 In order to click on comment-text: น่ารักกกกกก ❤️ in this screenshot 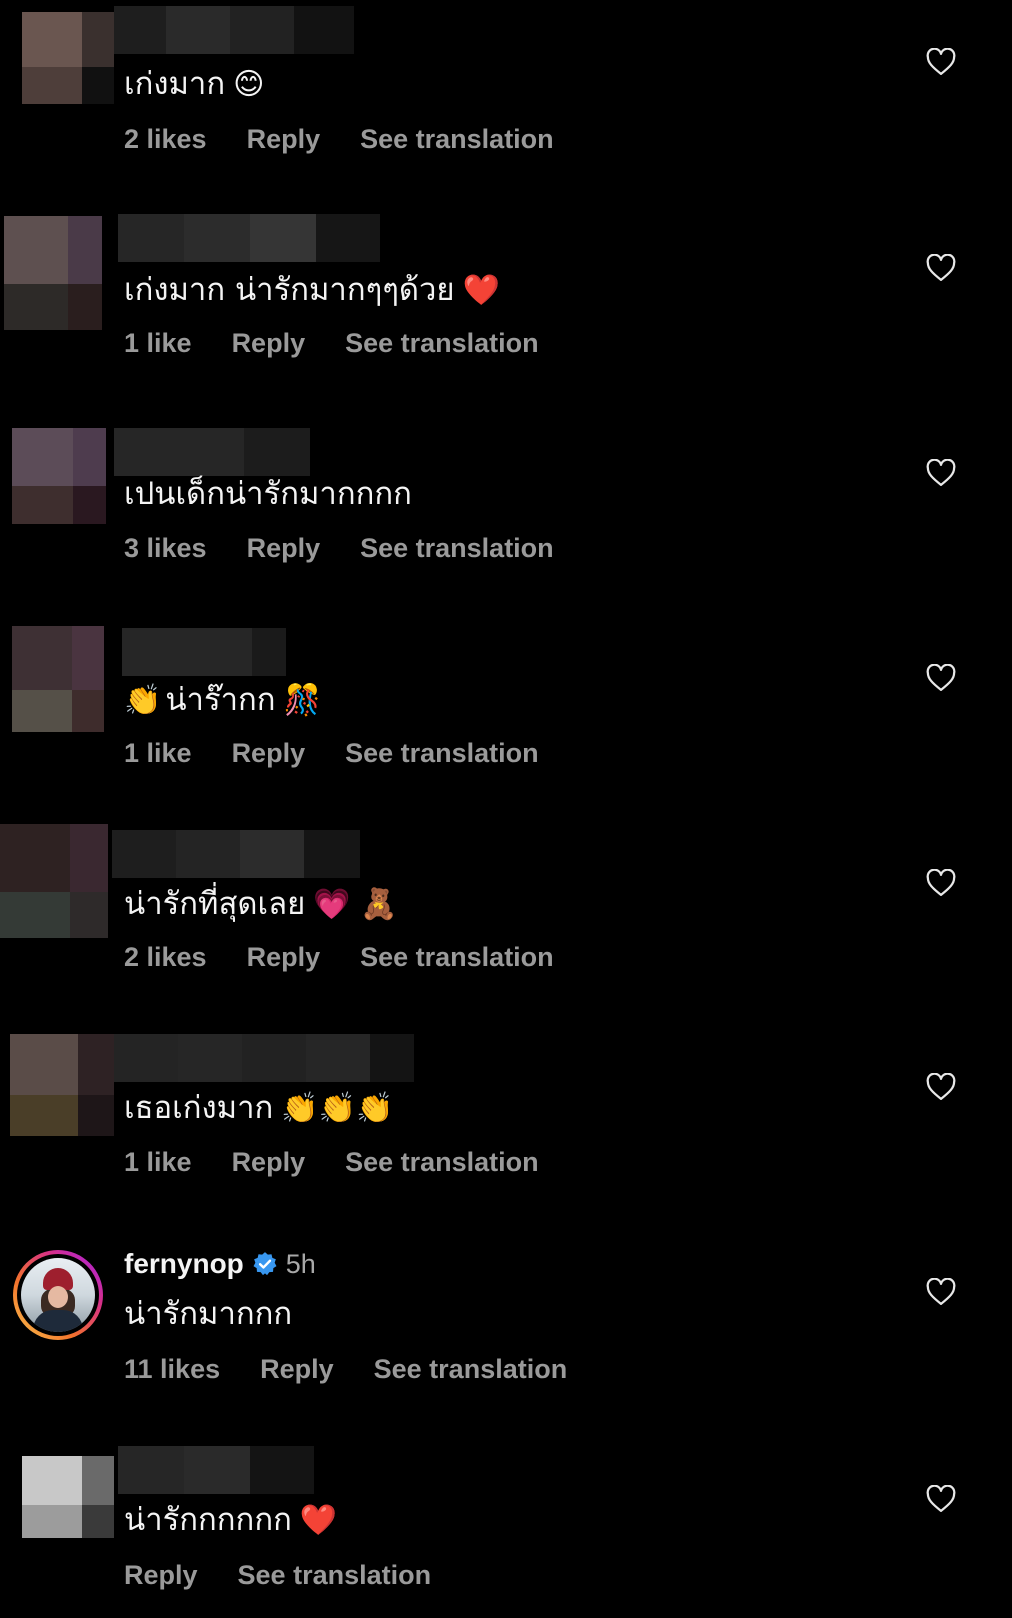, I will do `click(230, 1520)`.